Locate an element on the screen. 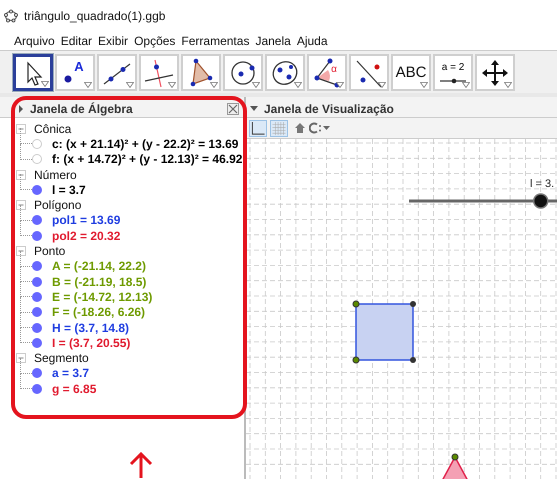  object-label: I = (3.7, 20.55) is located at coordinates (91, 343).